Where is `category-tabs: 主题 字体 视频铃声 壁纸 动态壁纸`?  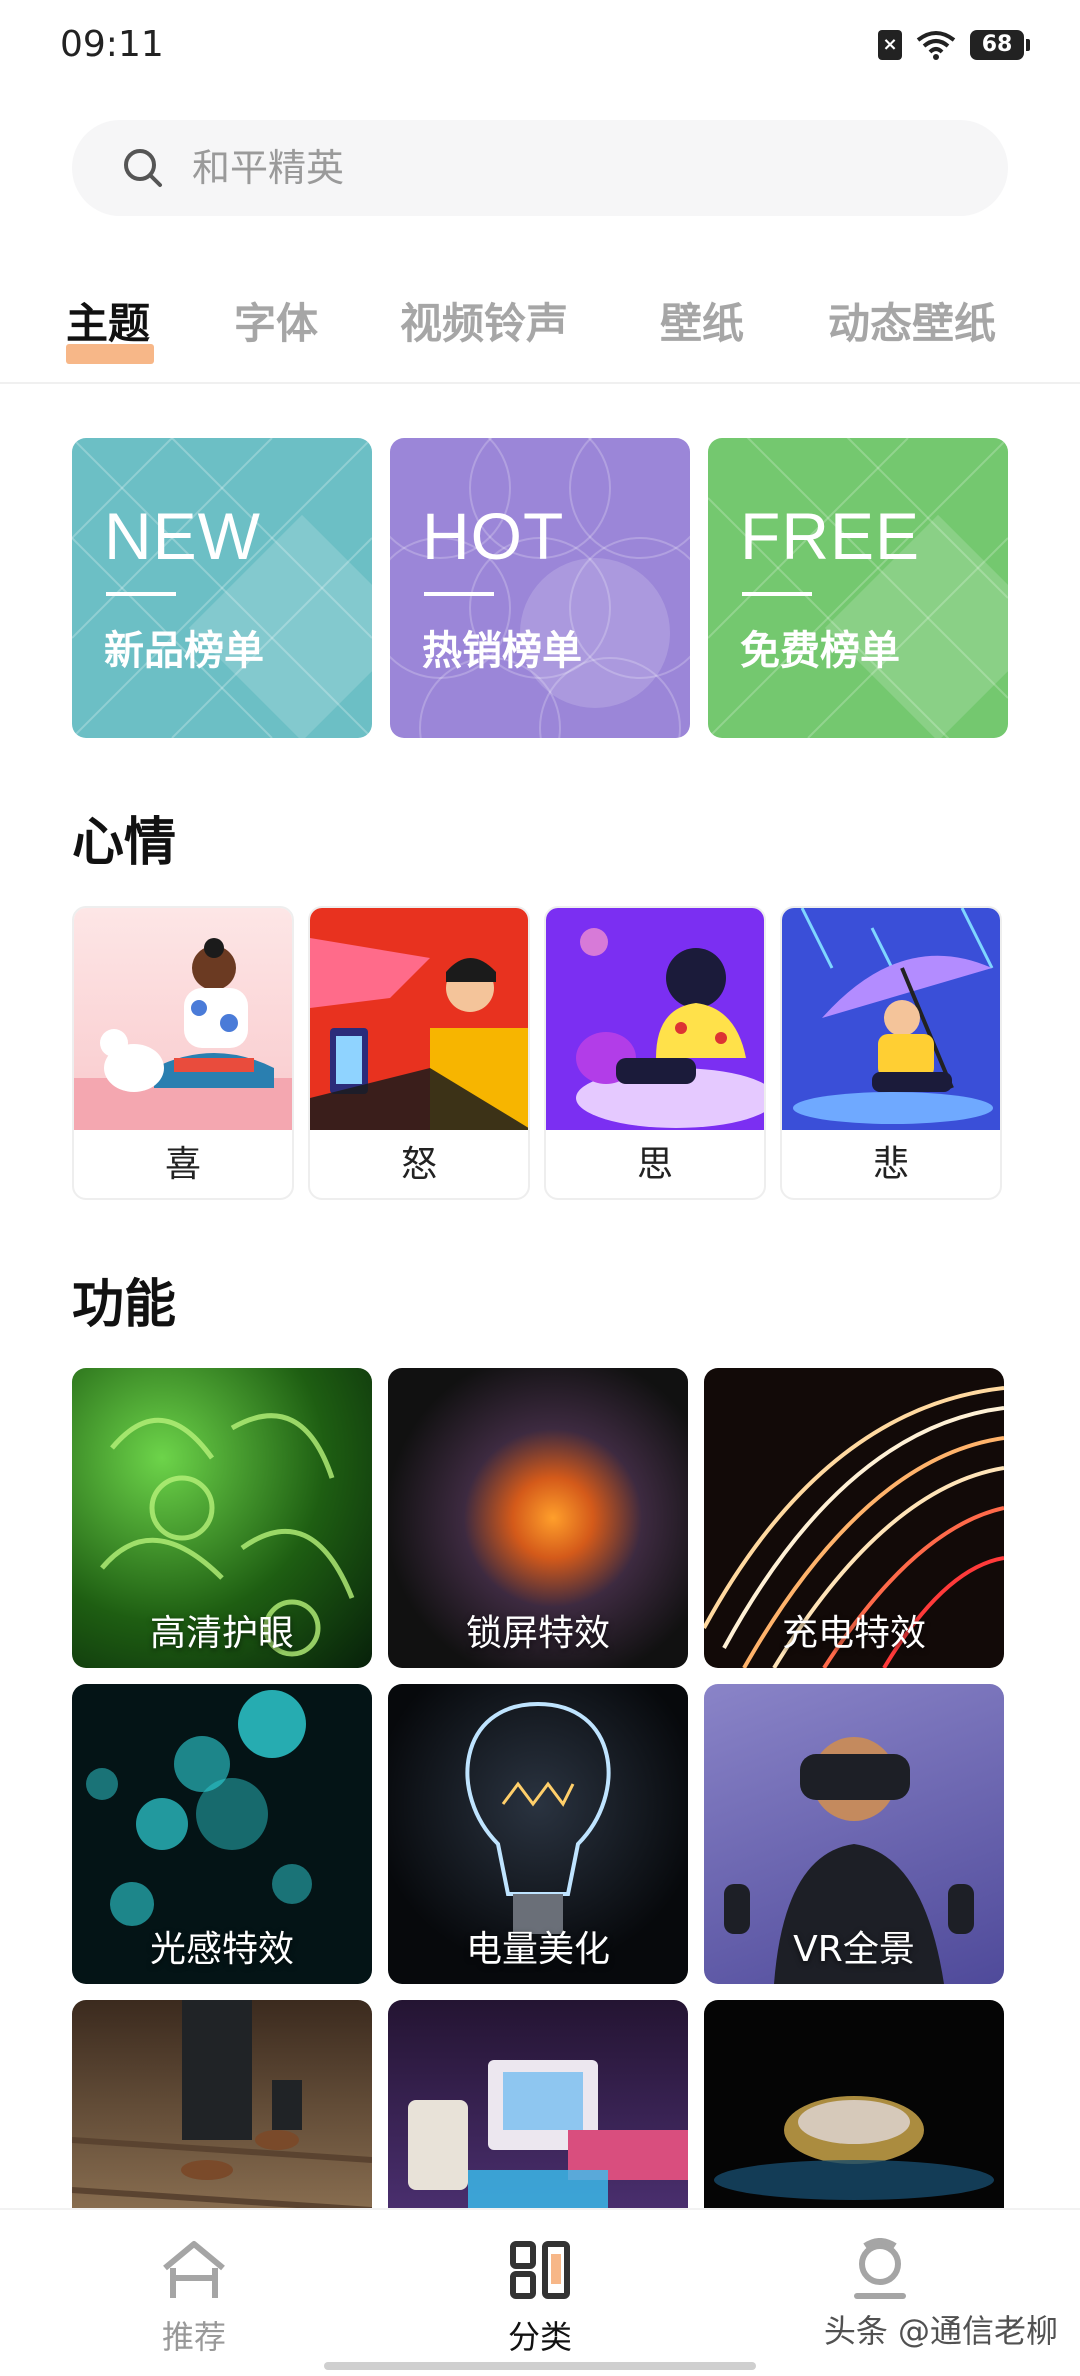 category-tabs: 主题 字体 视频铃声 壁纸 动态壁纸 is located at coordinates (540, 332).